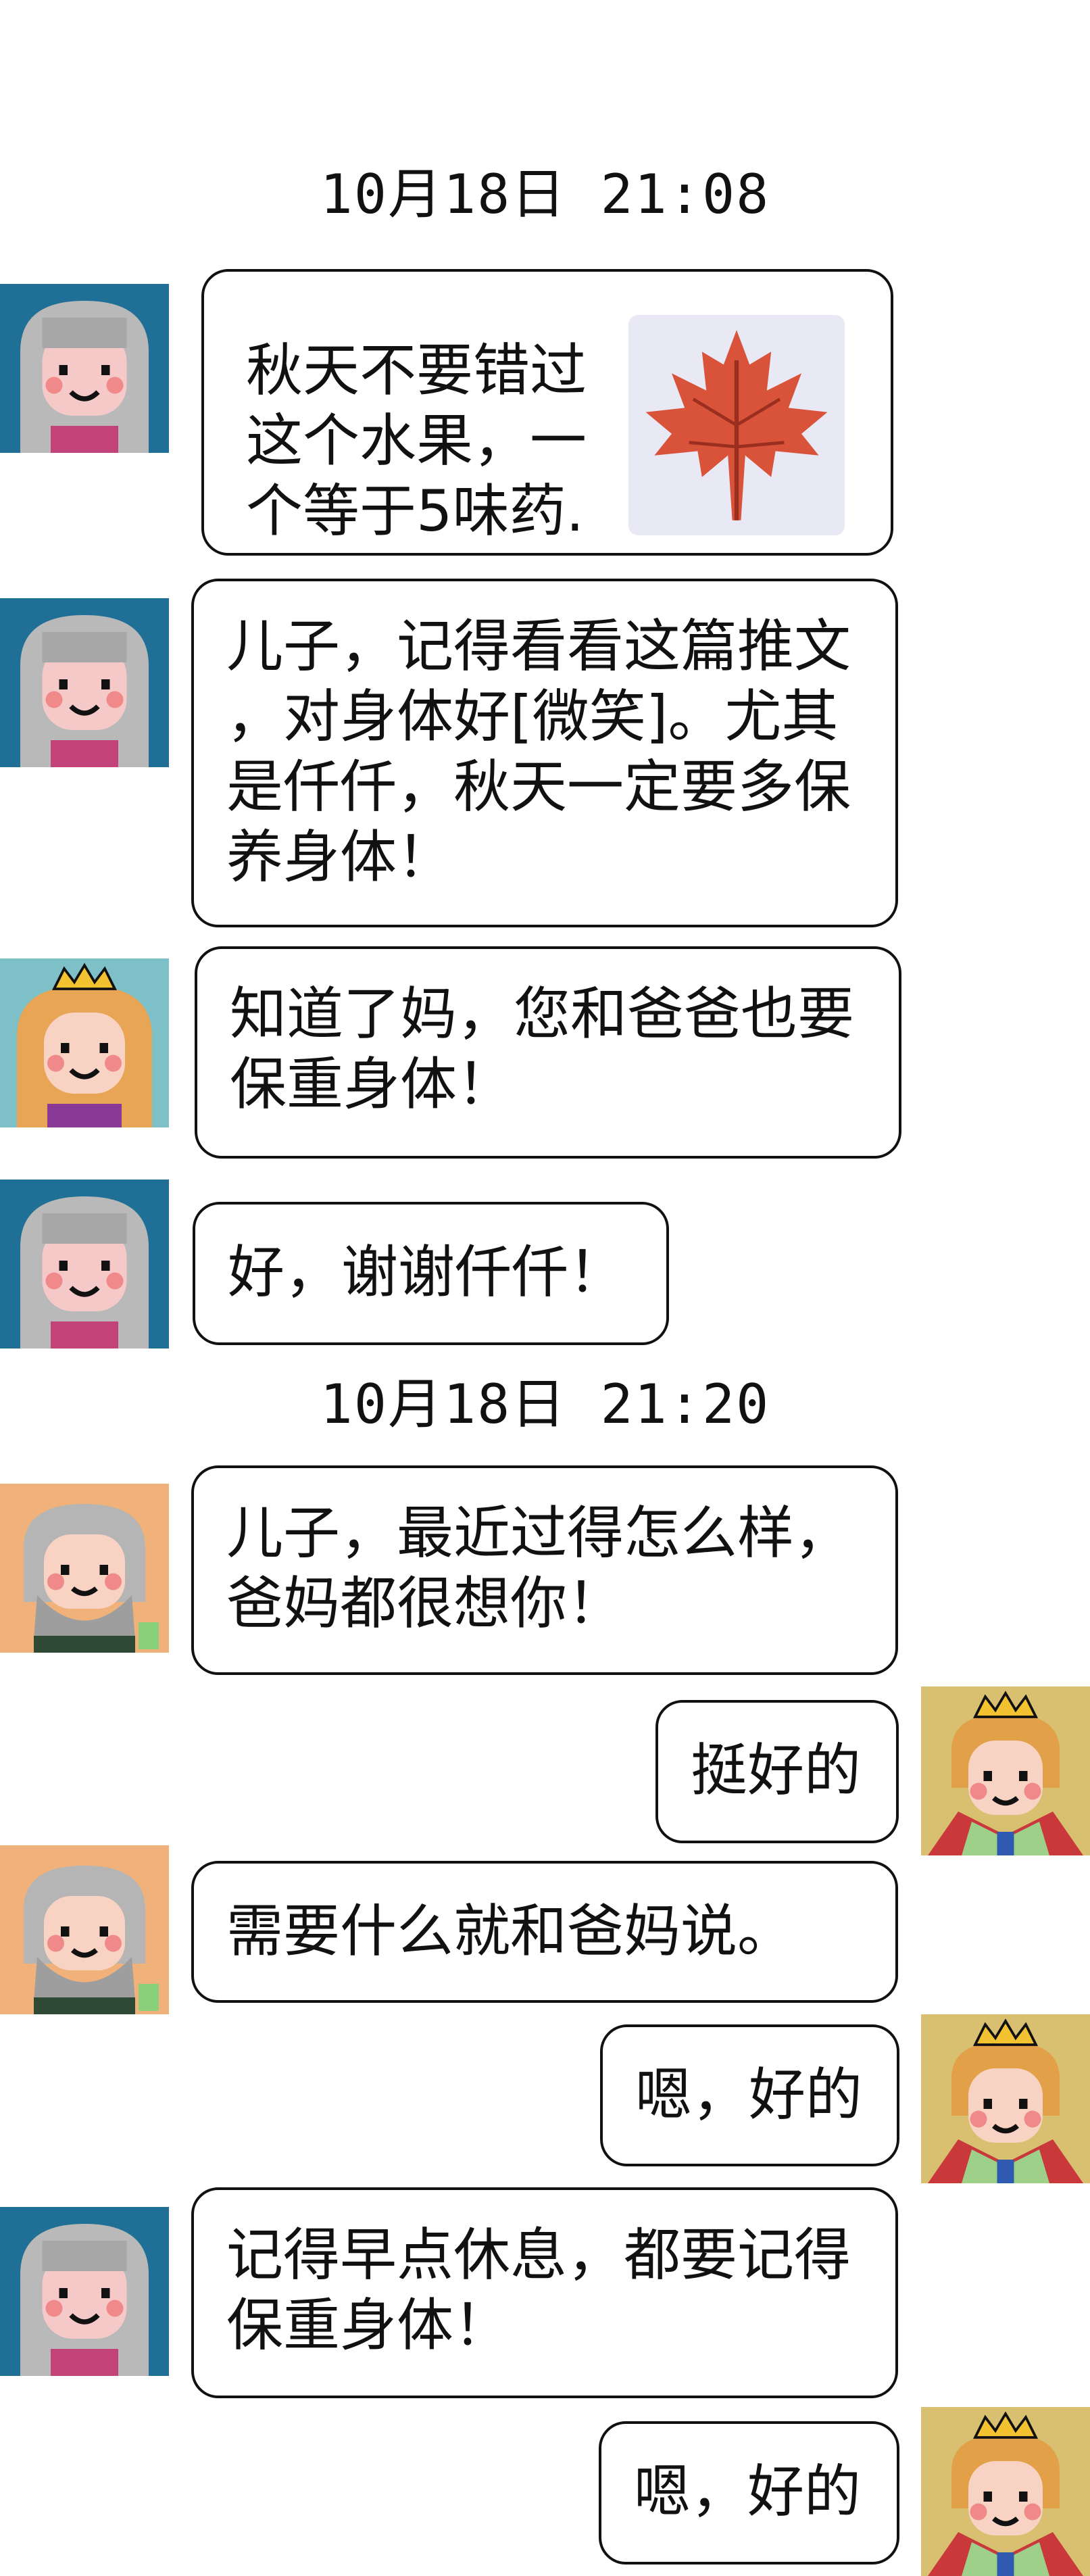 This screenshot has width=1090, height=2576. I want to click on message-bubble: 知道了妈，您和爸爸也要 保重身体！, so click(548, 1052).